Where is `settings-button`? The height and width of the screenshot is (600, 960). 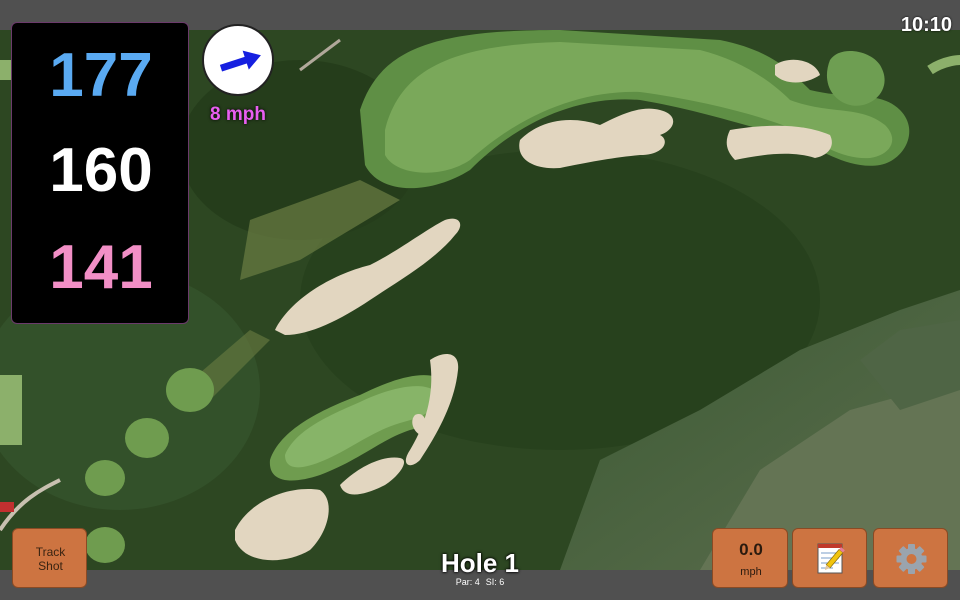 settings-button is located at coordinates (910, 558).